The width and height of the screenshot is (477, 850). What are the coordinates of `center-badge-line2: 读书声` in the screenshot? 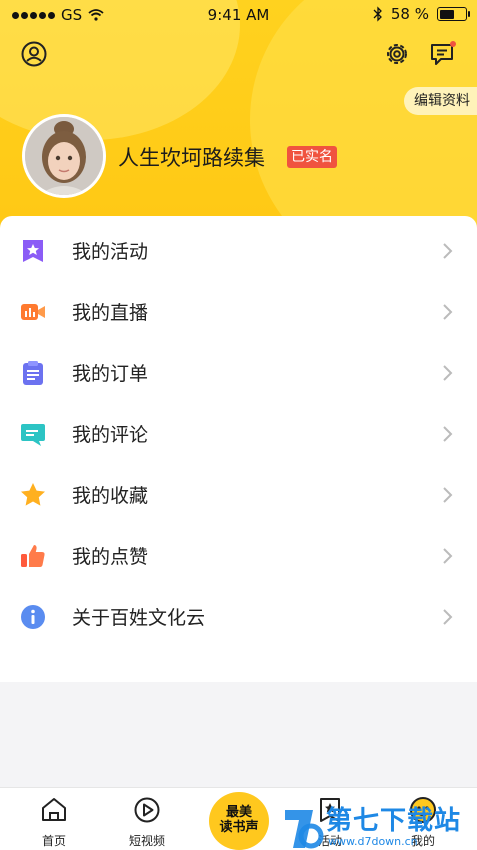 It's located at (239, 827).